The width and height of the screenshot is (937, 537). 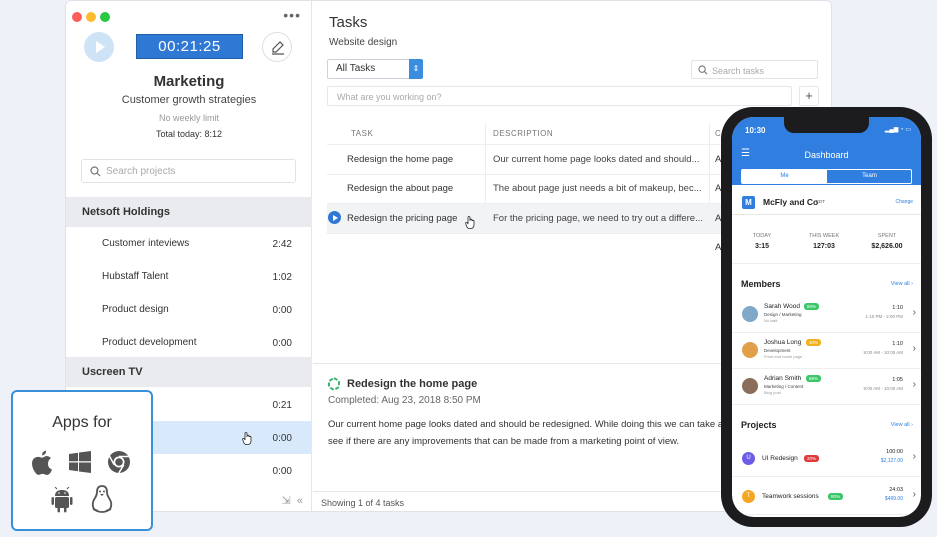 What do you see at coordinates (334, 217) in the screenshot?
I see `start-task-button` at bounding box center [334, 217].